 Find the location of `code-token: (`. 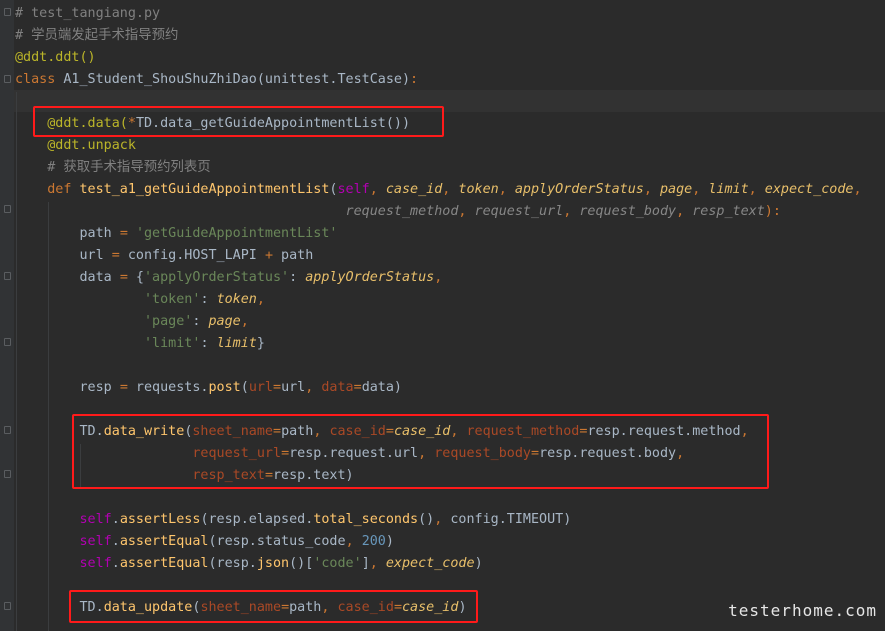

code-token: ( is located at coordinates (244, 387).